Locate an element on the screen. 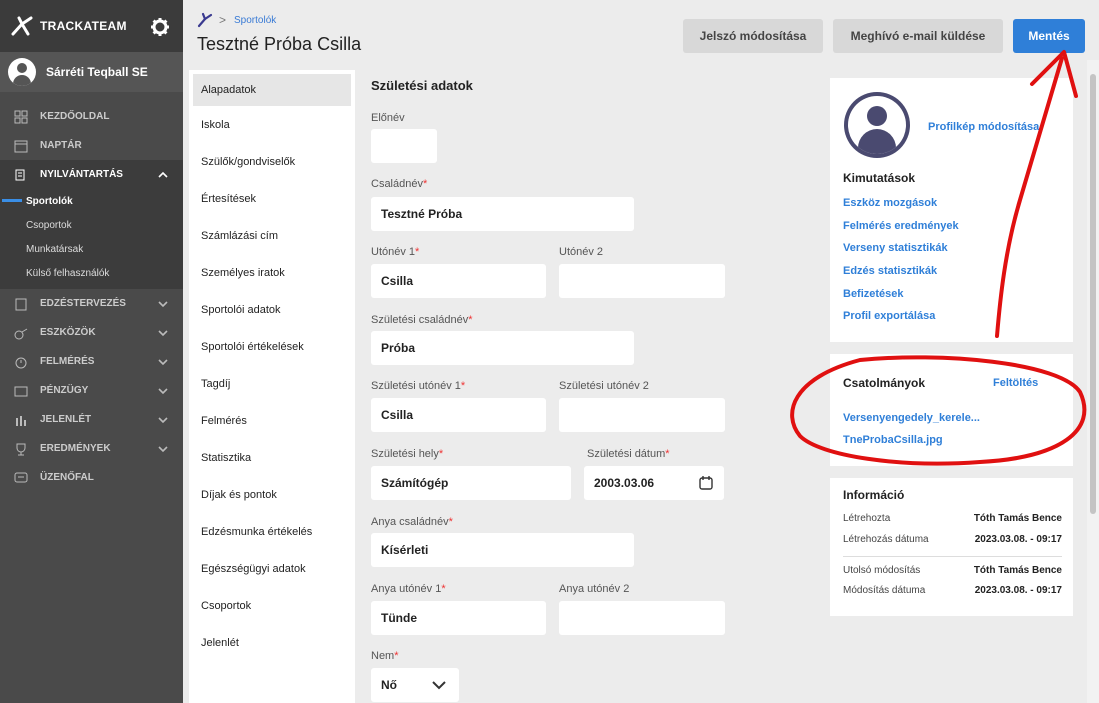 This screenshot has width=1099, height=703. runner-logo-icon is located at coordinates (22, 26).